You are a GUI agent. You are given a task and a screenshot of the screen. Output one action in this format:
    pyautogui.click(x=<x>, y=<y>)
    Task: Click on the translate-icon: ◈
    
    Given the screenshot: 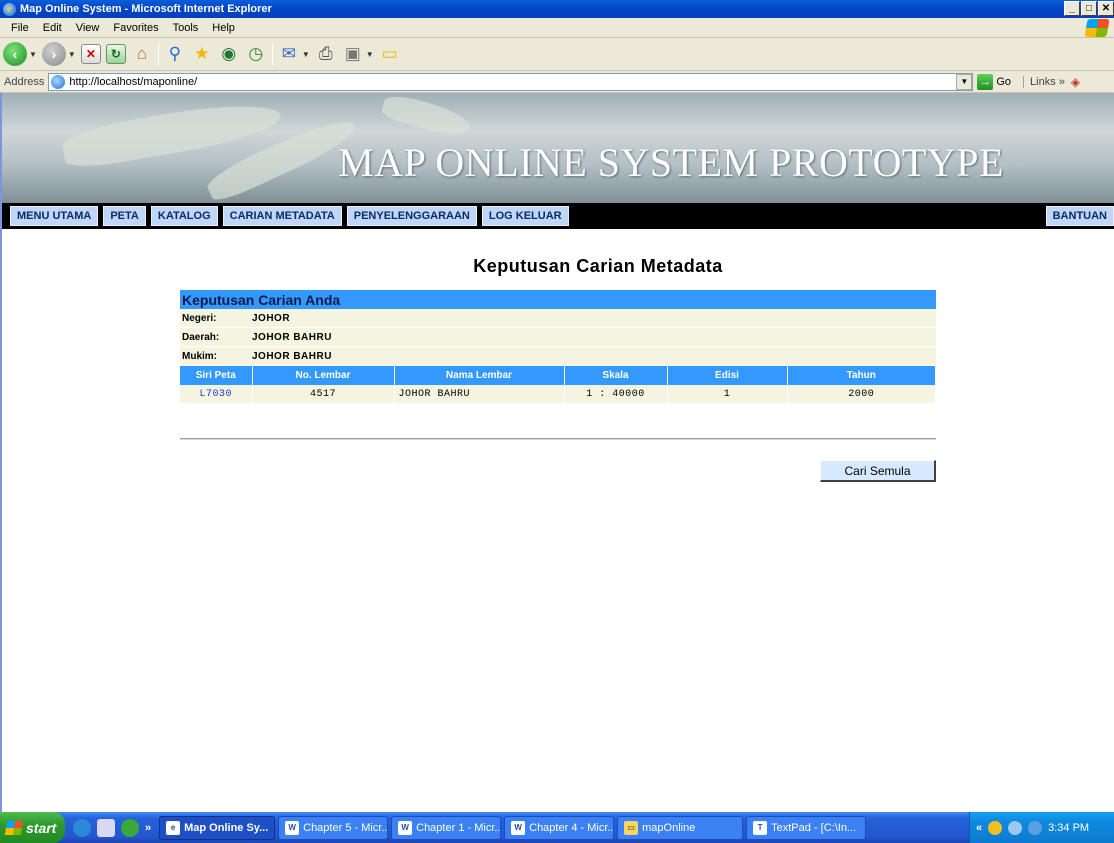 What is the action you would take?
    pyautogui.click(x=1075, y=82)
    